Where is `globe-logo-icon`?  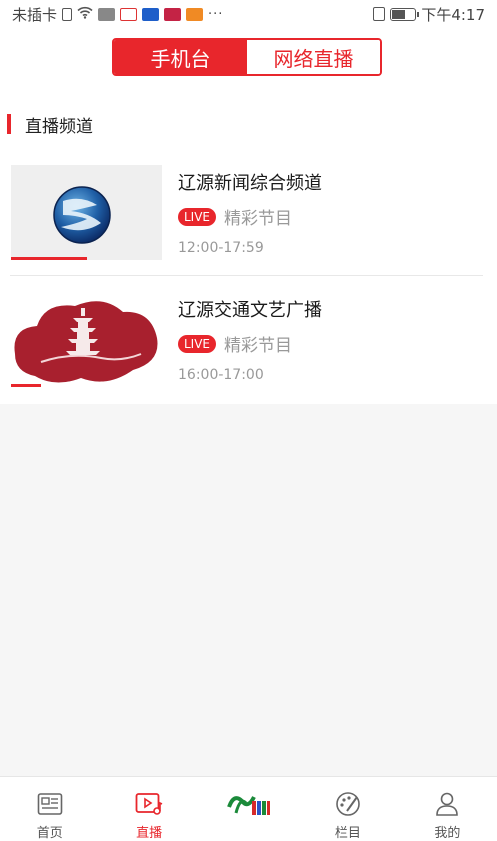
globe-logo-icon is located at coordinates (82, 215).